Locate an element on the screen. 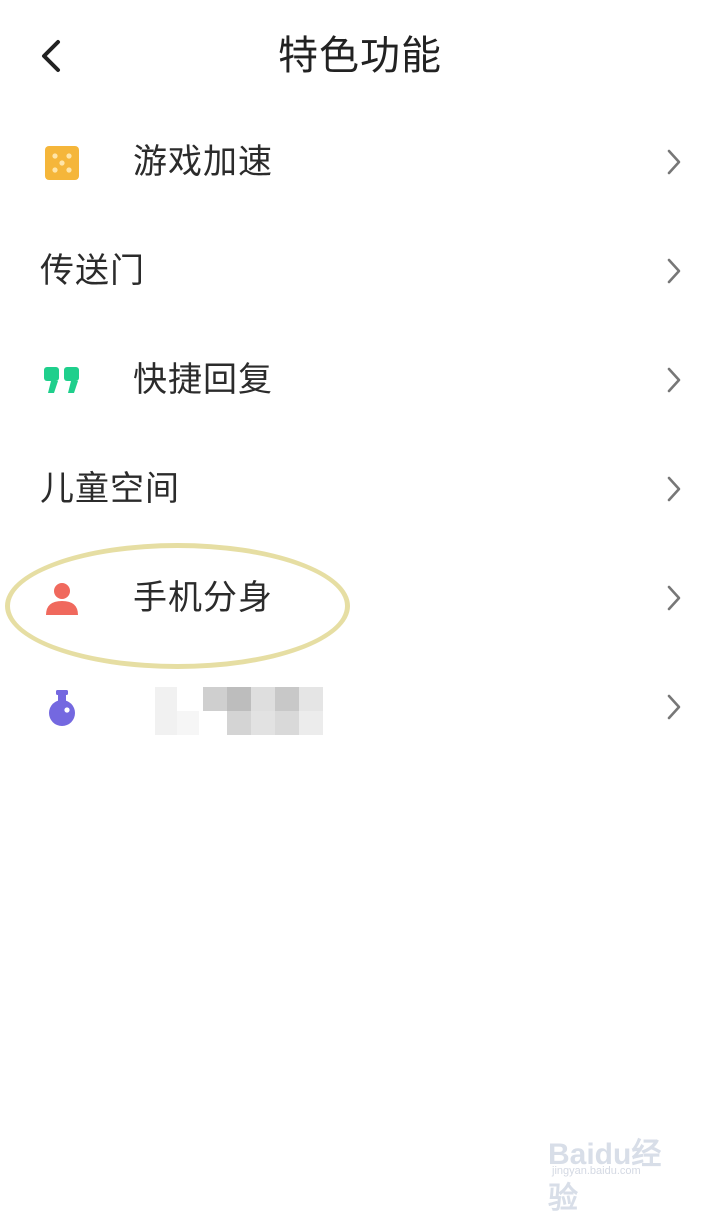 This screenshot has width=720, height=1217. watermark-url: jingyan.baidu.com is located at coordinates (596, 1171).